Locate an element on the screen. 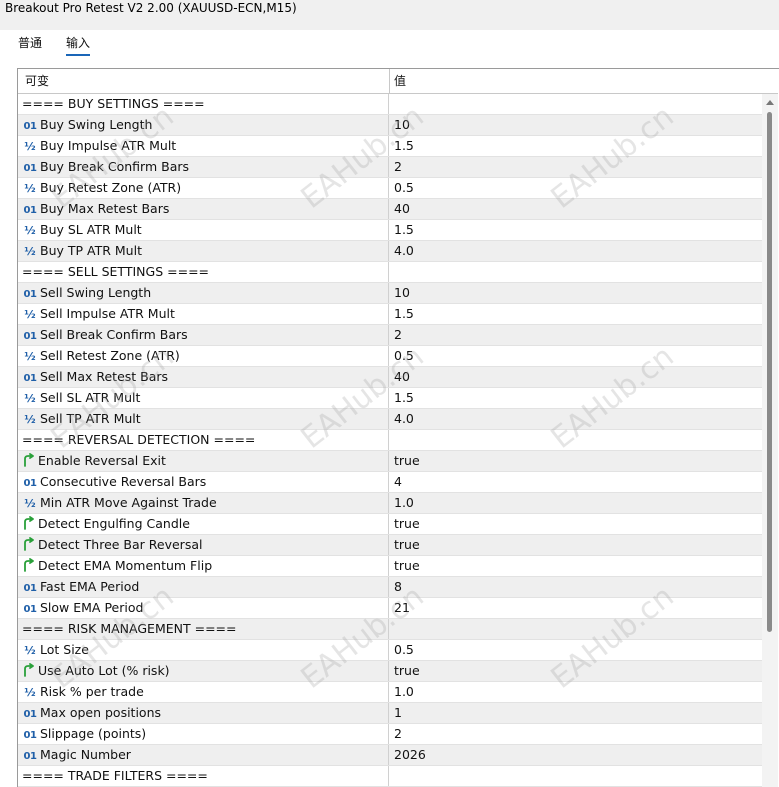  table-row: ½ Buy TP ATR Mult 4.0 is located at coordinates (390, 251).